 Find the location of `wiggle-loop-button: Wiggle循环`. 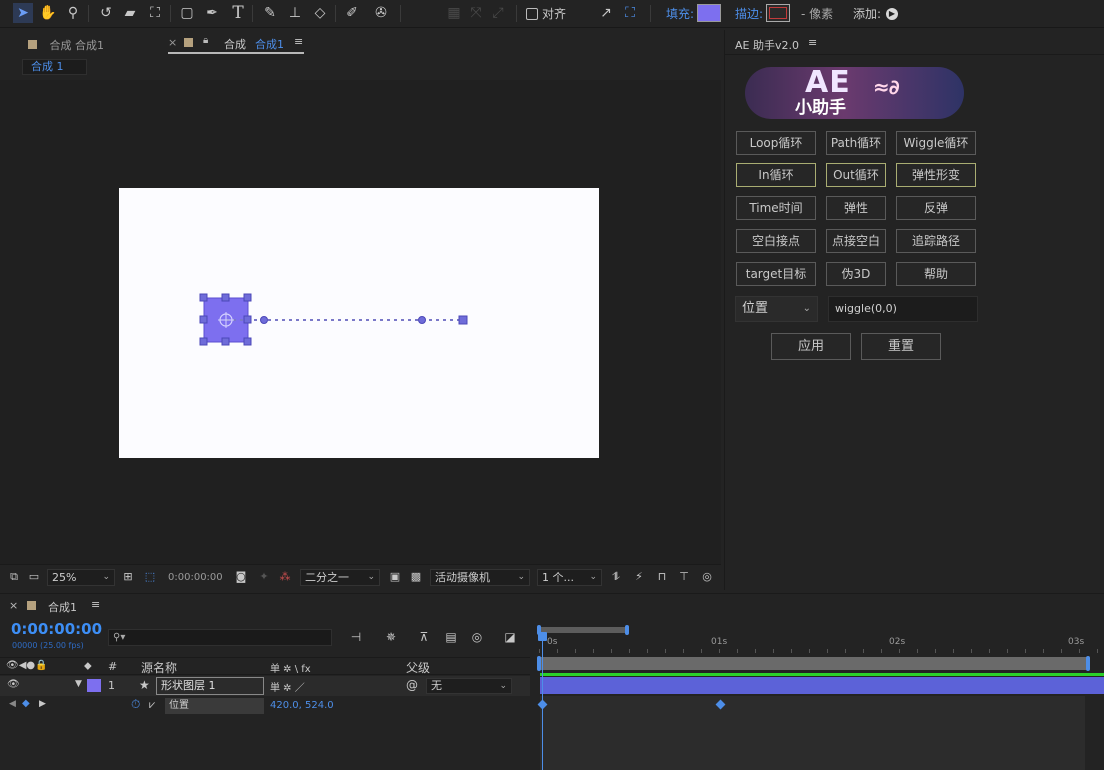

wiggle-loop-button: Wiggle循环 is located at coordinates (936, 143).